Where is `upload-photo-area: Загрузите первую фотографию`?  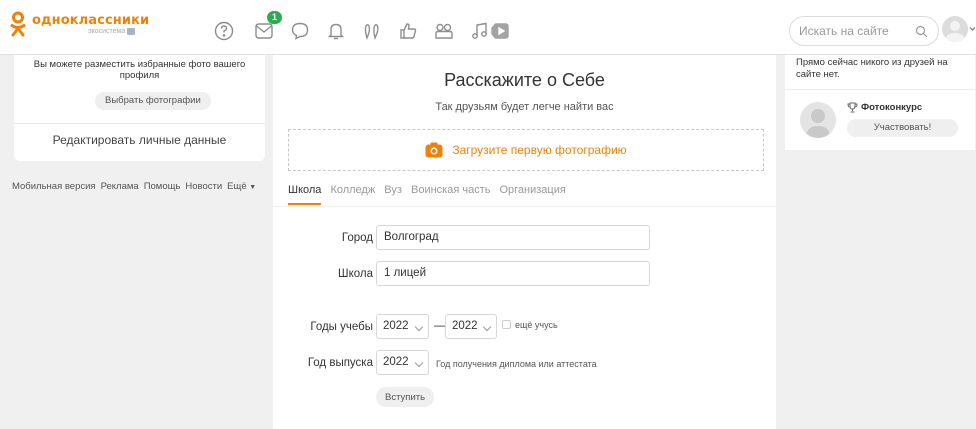 upload-photo-area: Загрузите первую фотографию is located at coordinates (526, 150).